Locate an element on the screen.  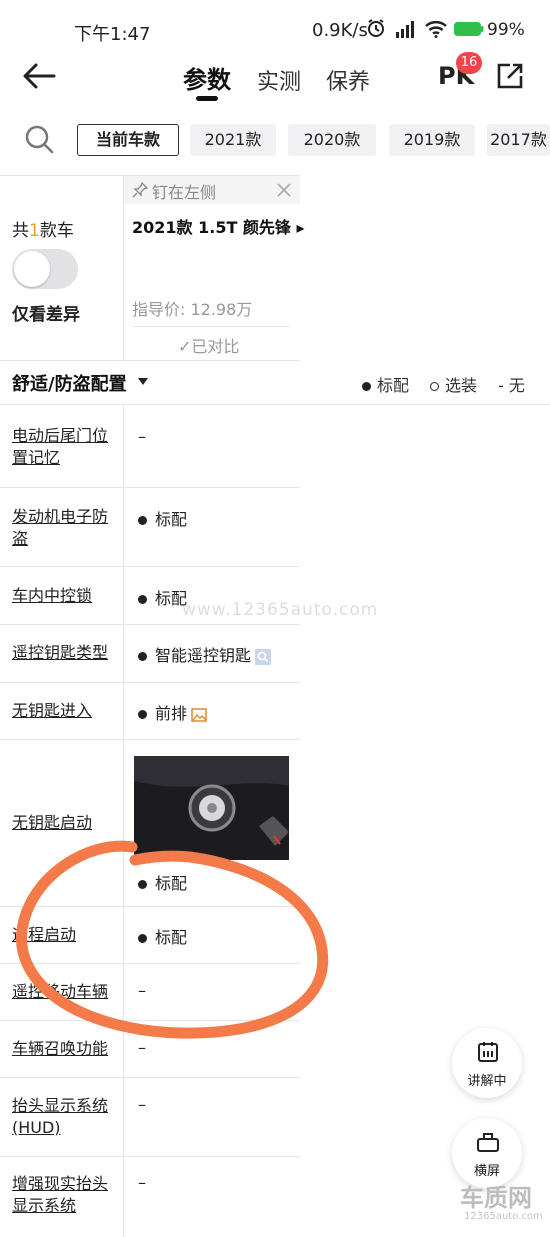
legend-optional: 选装 is located at coordinates (453, 384).